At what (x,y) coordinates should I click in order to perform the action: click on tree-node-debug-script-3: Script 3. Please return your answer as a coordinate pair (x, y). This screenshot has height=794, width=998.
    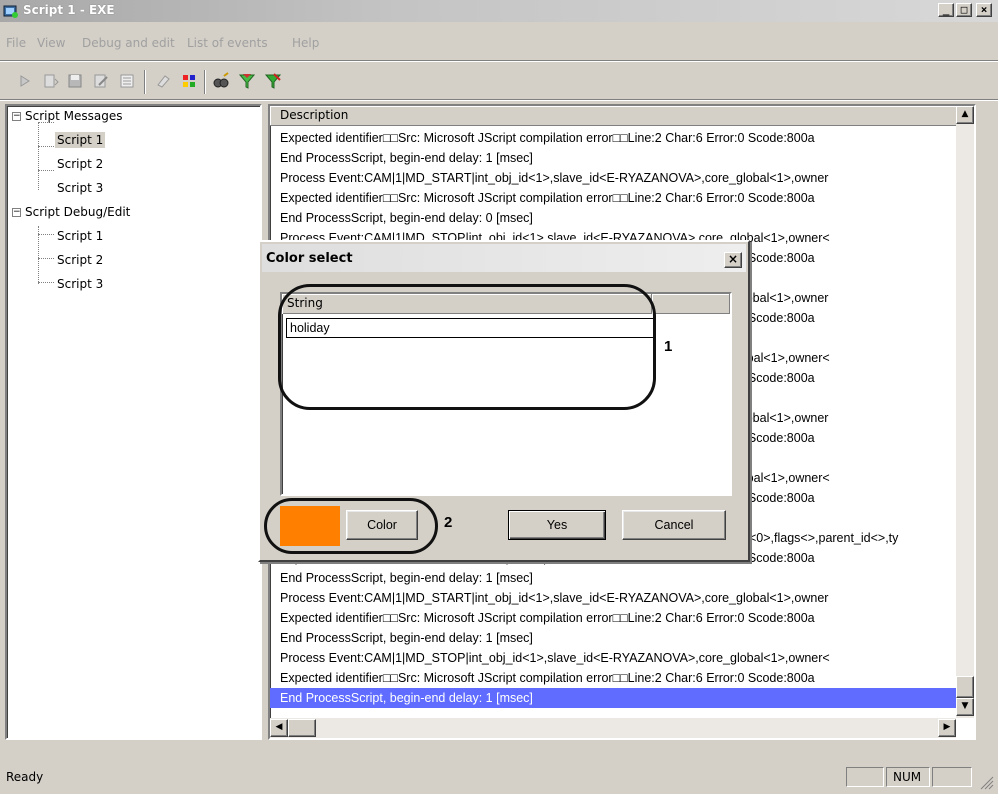
    Looking at the image, I should click on (80, 284).